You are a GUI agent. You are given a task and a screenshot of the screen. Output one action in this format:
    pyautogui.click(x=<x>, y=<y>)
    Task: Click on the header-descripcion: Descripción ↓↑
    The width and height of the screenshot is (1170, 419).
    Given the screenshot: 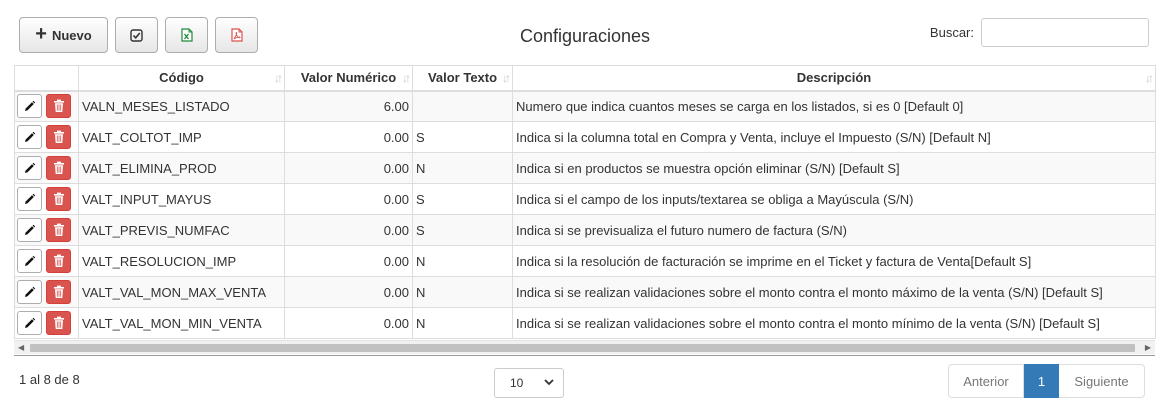 What is the action you would take?
    pyautogui.click(x=834, y=78)
    